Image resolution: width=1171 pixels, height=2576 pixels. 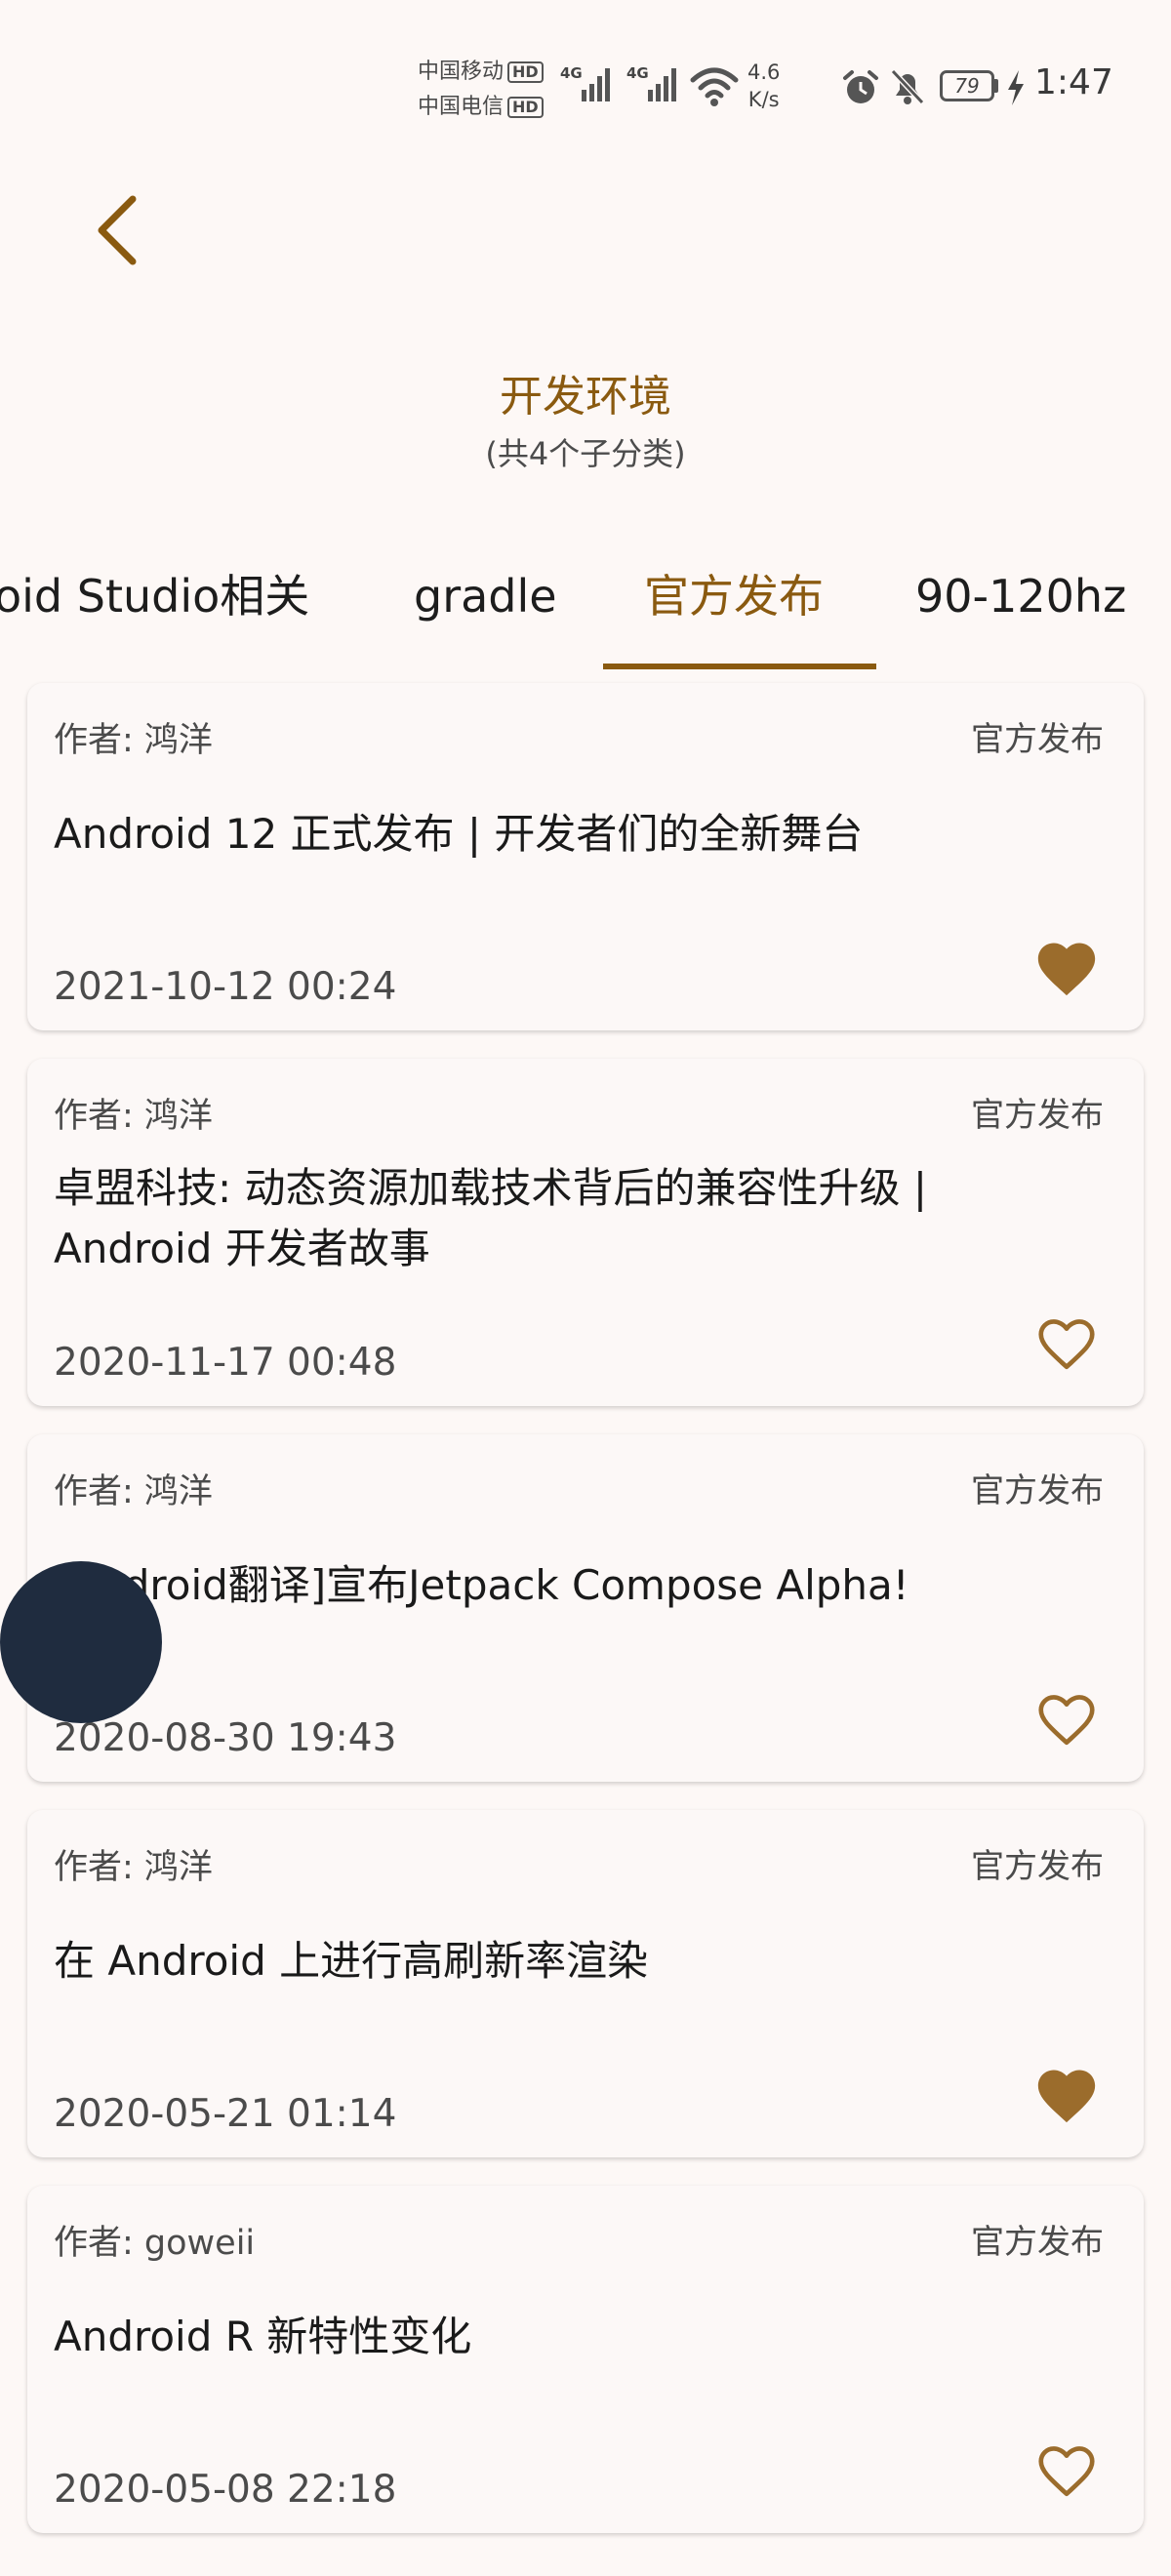 I want to click on network-speed-value: 4.6, so click(x=764, y=72).